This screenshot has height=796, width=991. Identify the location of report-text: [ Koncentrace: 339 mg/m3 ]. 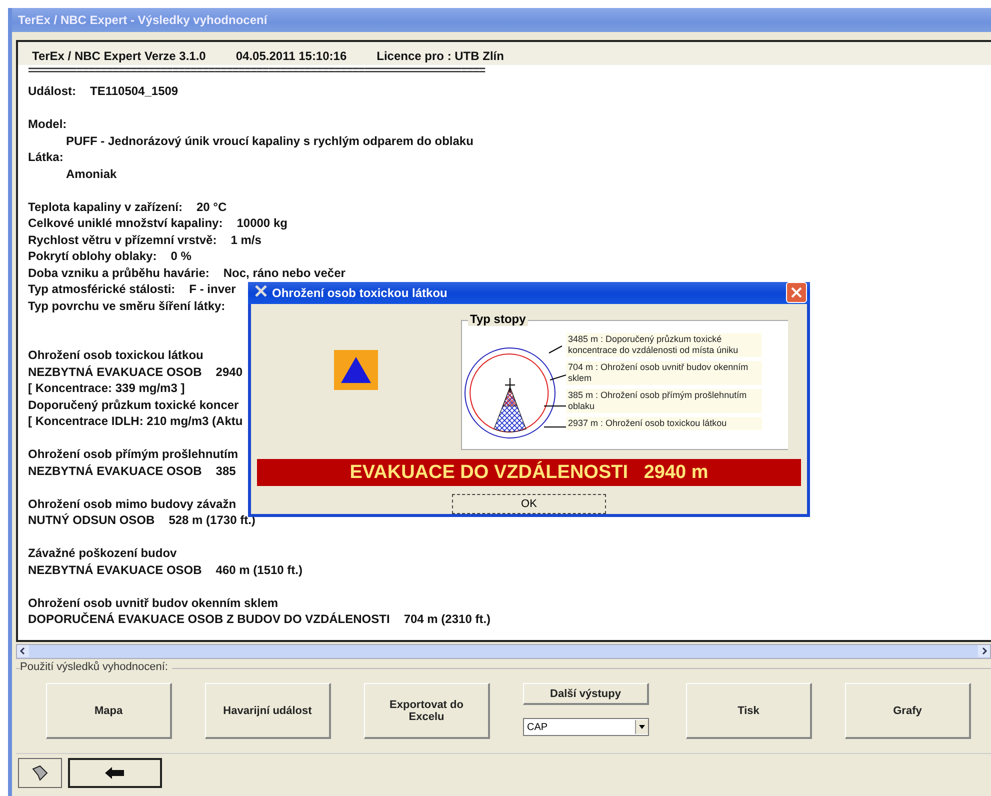
(106, 388).